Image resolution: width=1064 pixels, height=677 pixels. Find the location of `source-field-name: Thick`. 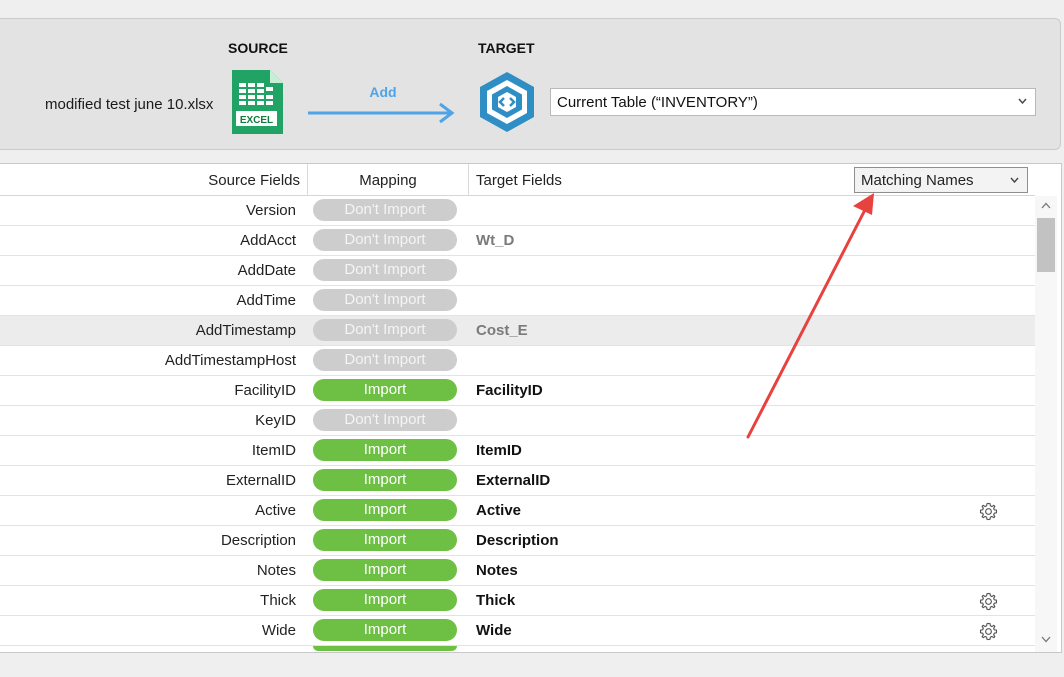

source-field-name: Thick is located at coordinates (278, 600).